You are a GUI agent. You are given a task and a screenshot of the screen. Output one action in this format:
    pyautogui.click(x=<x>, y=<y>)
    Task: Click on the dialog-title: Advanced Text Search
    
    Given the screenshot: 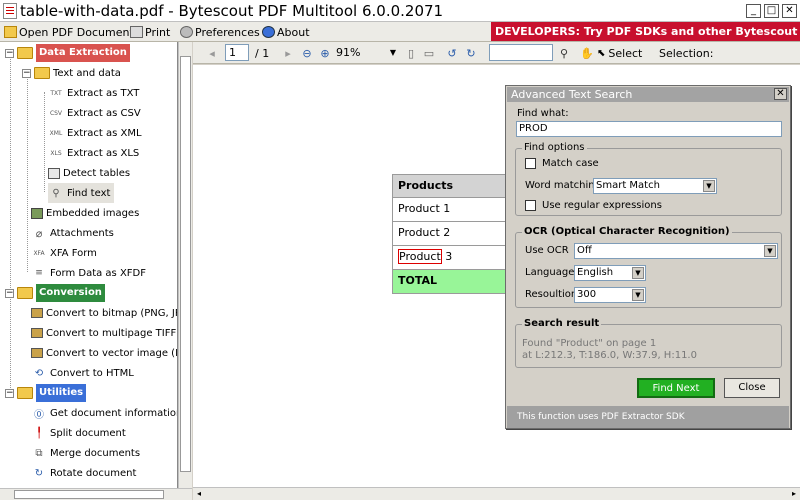 What is the action you would take?
    pyautogui.click(x=648, y=94)
    